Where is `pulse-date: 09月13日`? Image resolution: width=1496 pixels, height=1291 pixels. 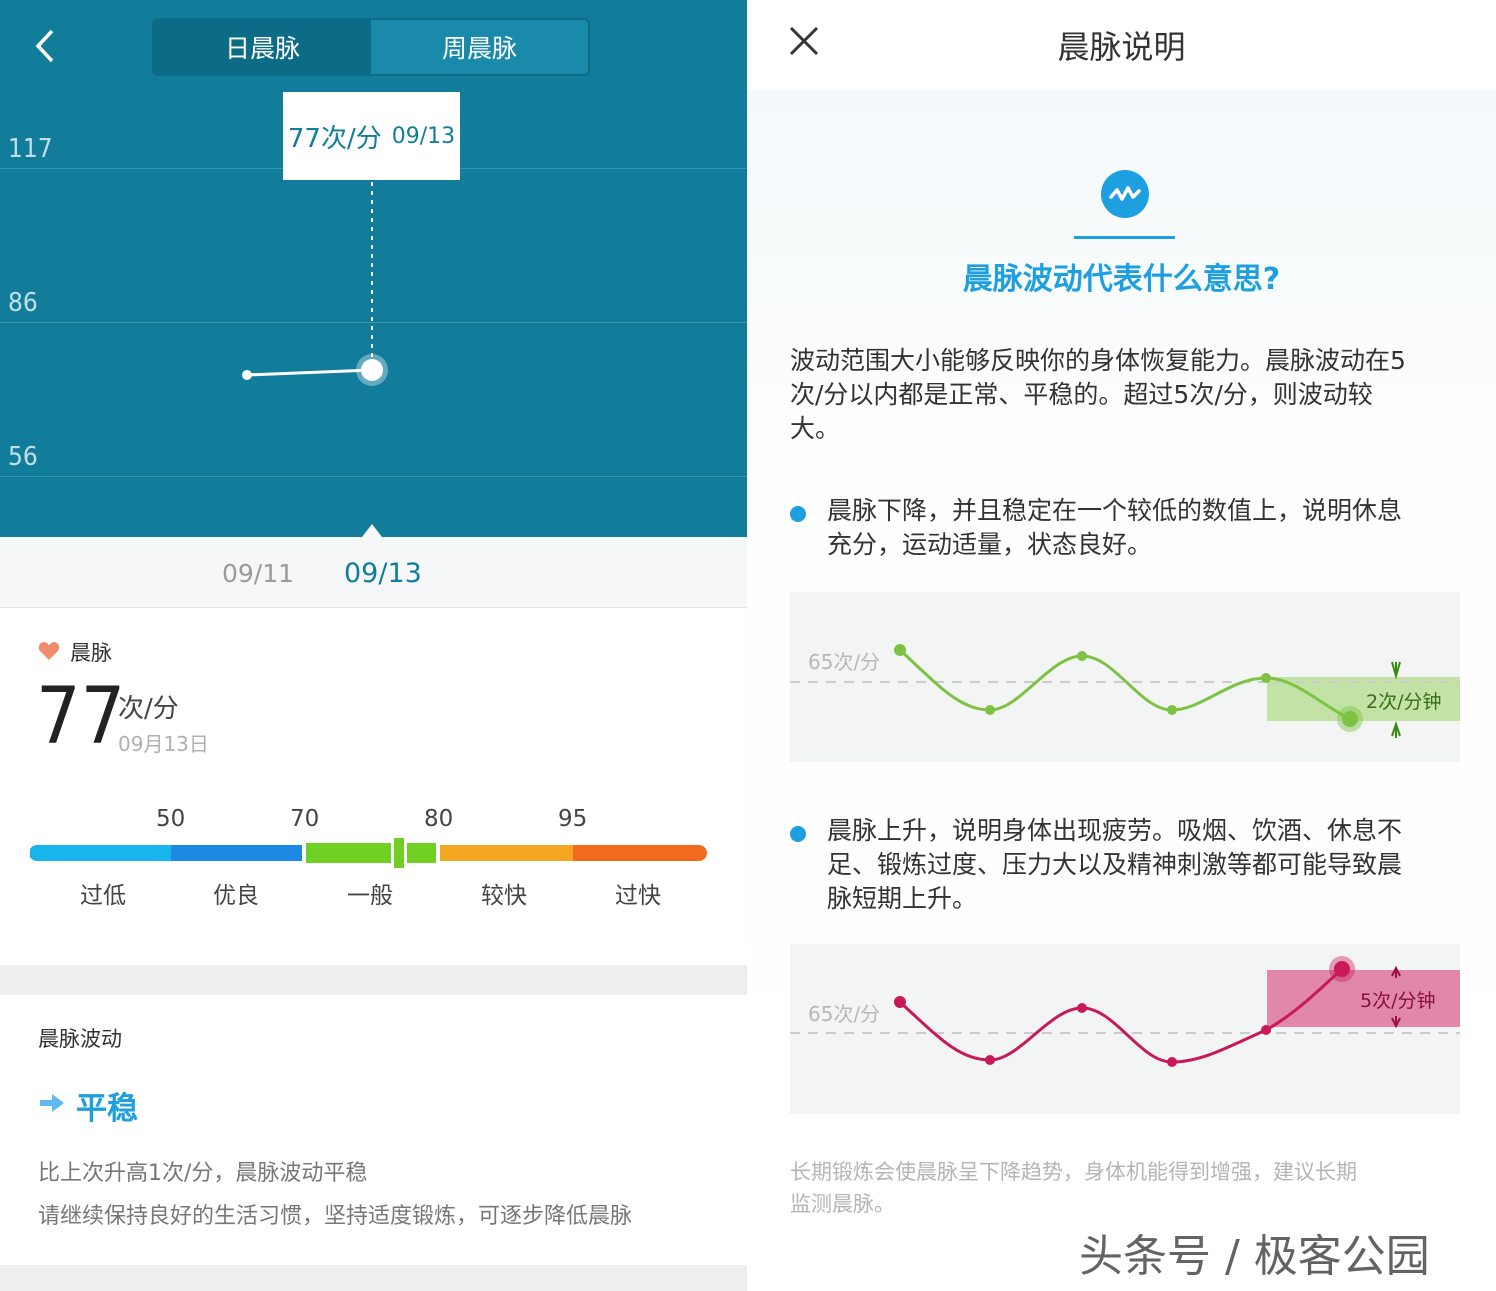 pulse-date: 09月13日 is located at coordinates (163, 744).